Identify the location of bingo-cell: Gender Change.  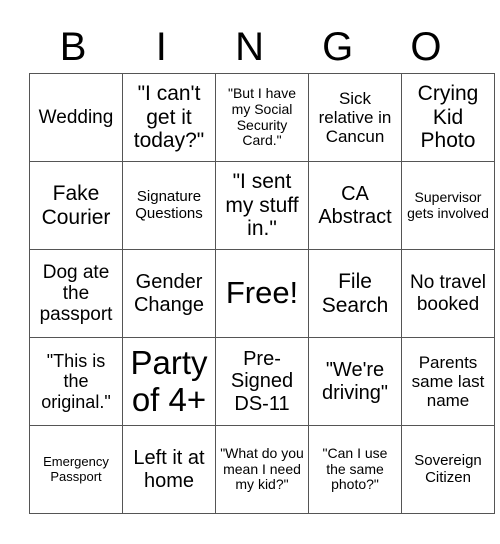
(169, 293).